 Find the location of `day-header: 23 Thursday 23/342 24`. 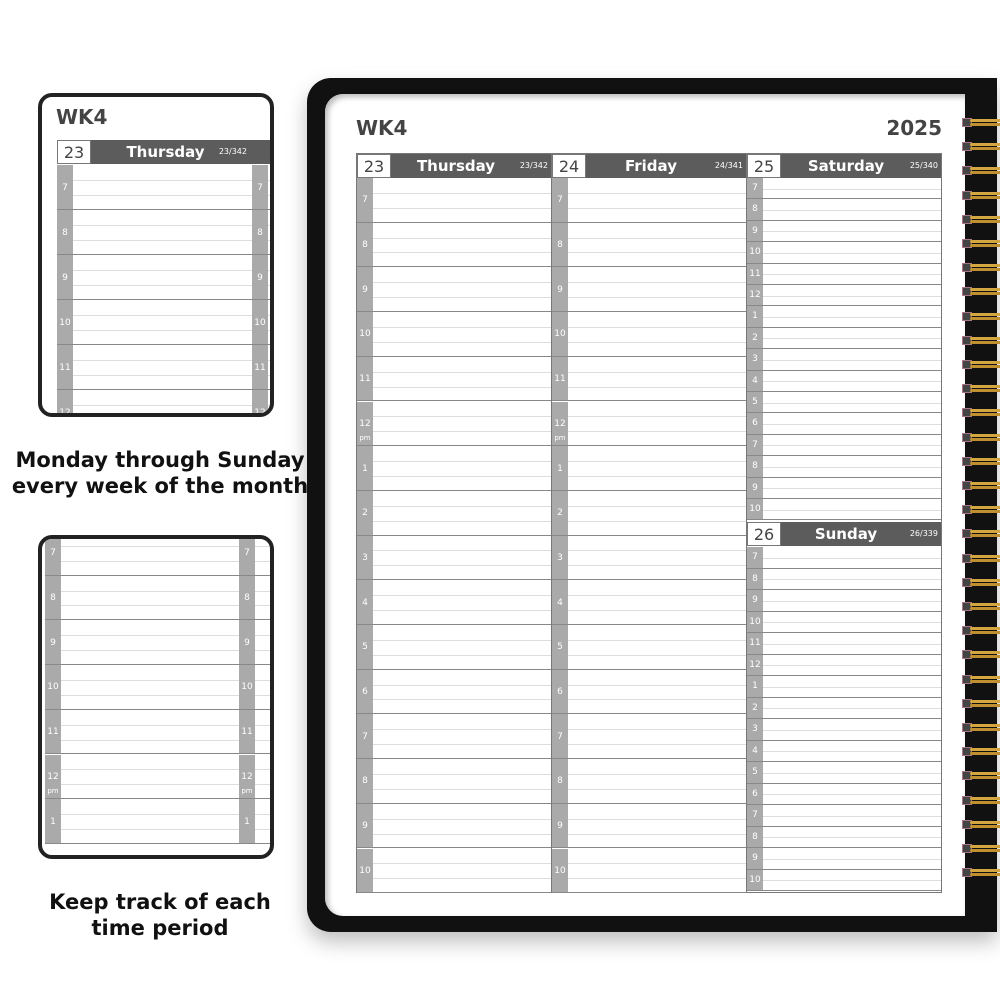

day-header: 23 Thursday 23/342 24 is located at coordinates (163, 152).